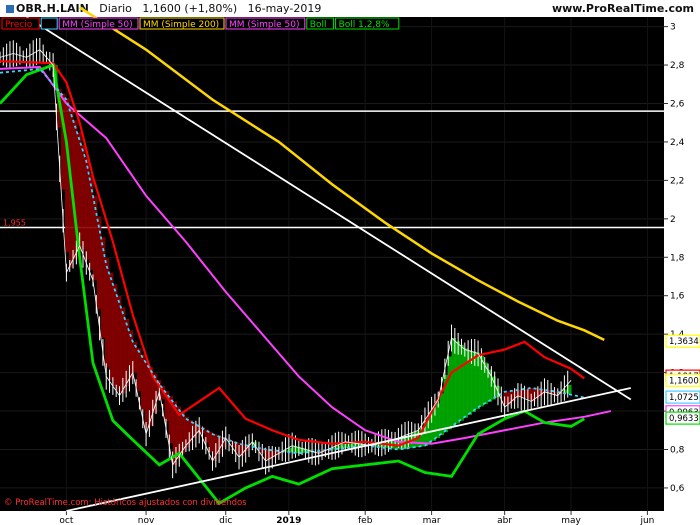 The image size is (700, 525). I want to click on x-tick-label: jun, so click(646, 520).